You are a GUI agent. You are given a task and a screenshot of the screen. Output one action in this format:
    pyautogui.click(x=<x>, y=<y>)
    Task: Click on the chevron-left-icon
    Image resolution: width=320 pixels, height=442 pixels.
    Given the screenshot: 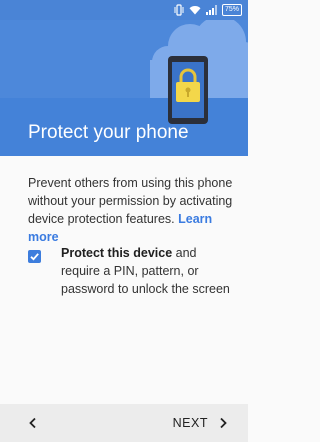 What is the action you would take?
    pyautogui.click(x=32, y=423)
    